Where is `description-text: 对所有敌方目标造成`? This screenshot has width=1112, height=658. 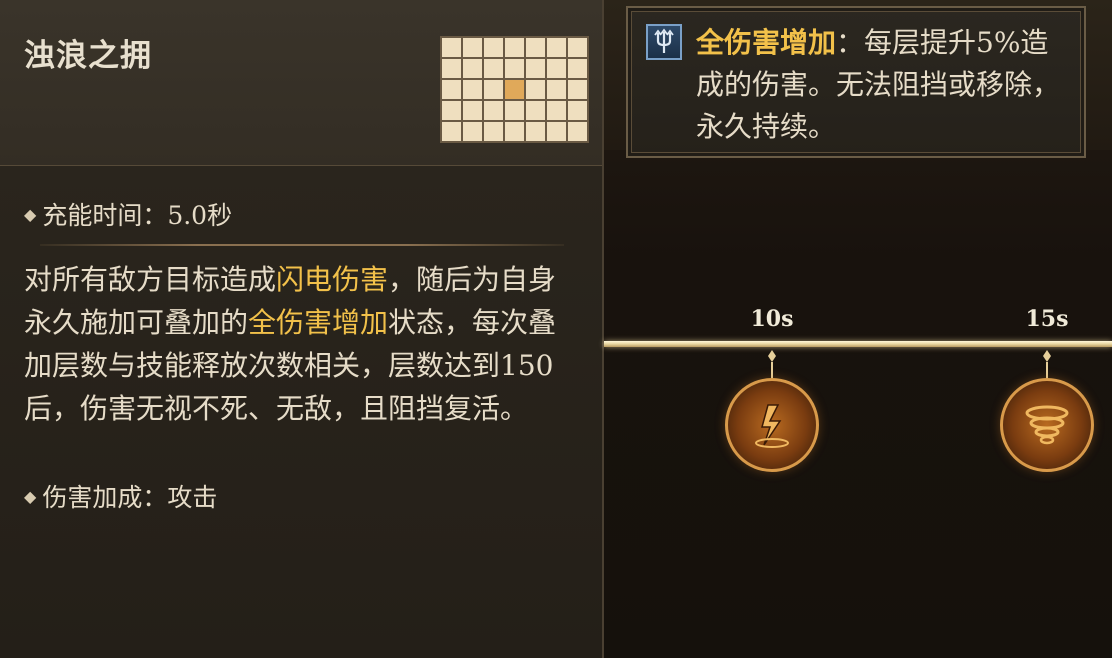 description-text: 对所有敌方目标造成 is located at coordinates (150, 279).